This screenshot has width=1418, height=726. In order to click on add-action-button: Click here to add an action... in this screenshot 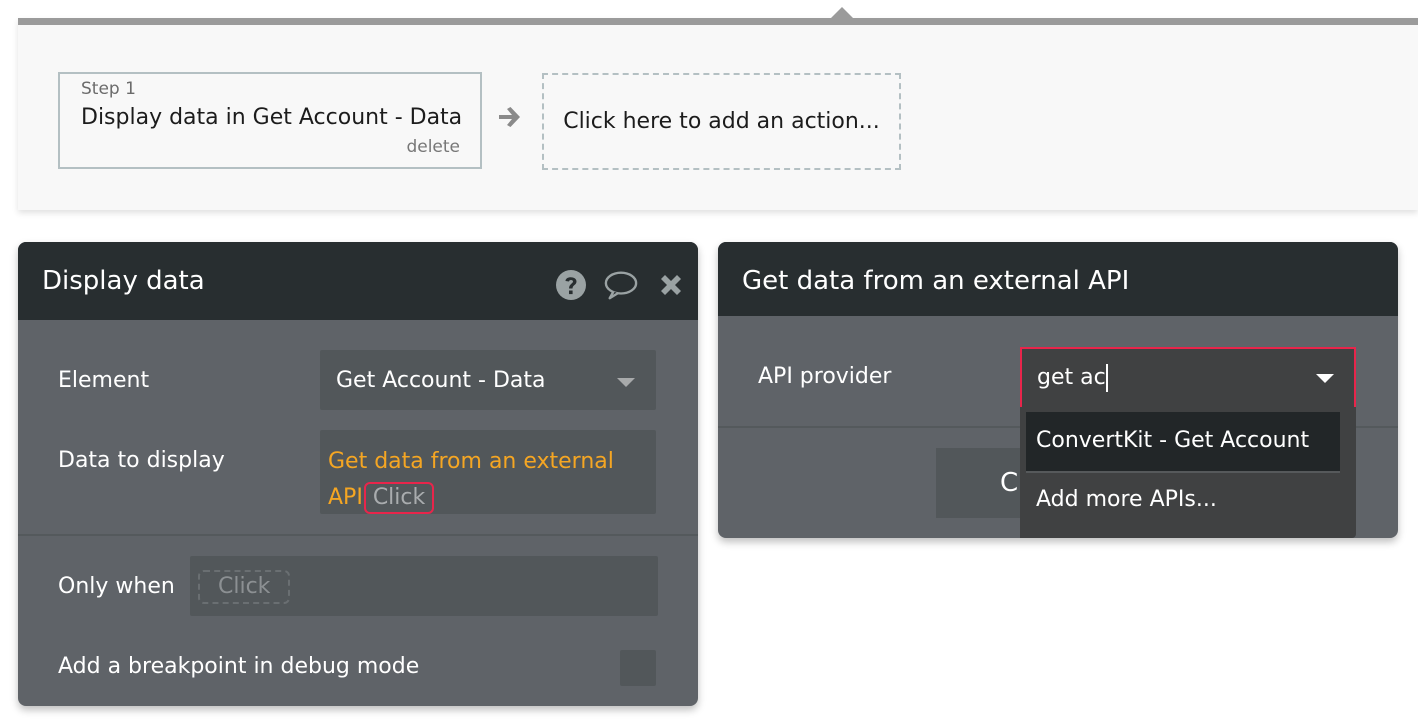, I will do `click(721, 121)`.